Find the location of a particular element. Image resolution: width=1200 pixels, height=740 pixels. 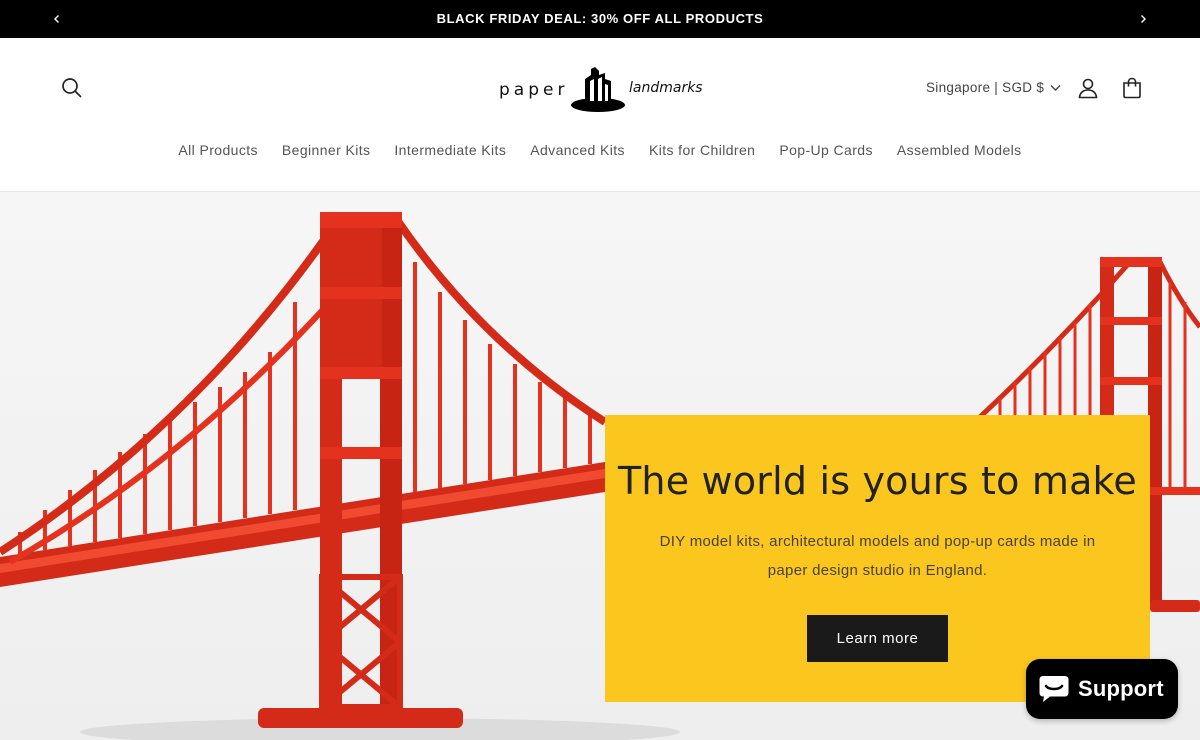

chat-bubble-icon is located at coordinates (1054, 689).